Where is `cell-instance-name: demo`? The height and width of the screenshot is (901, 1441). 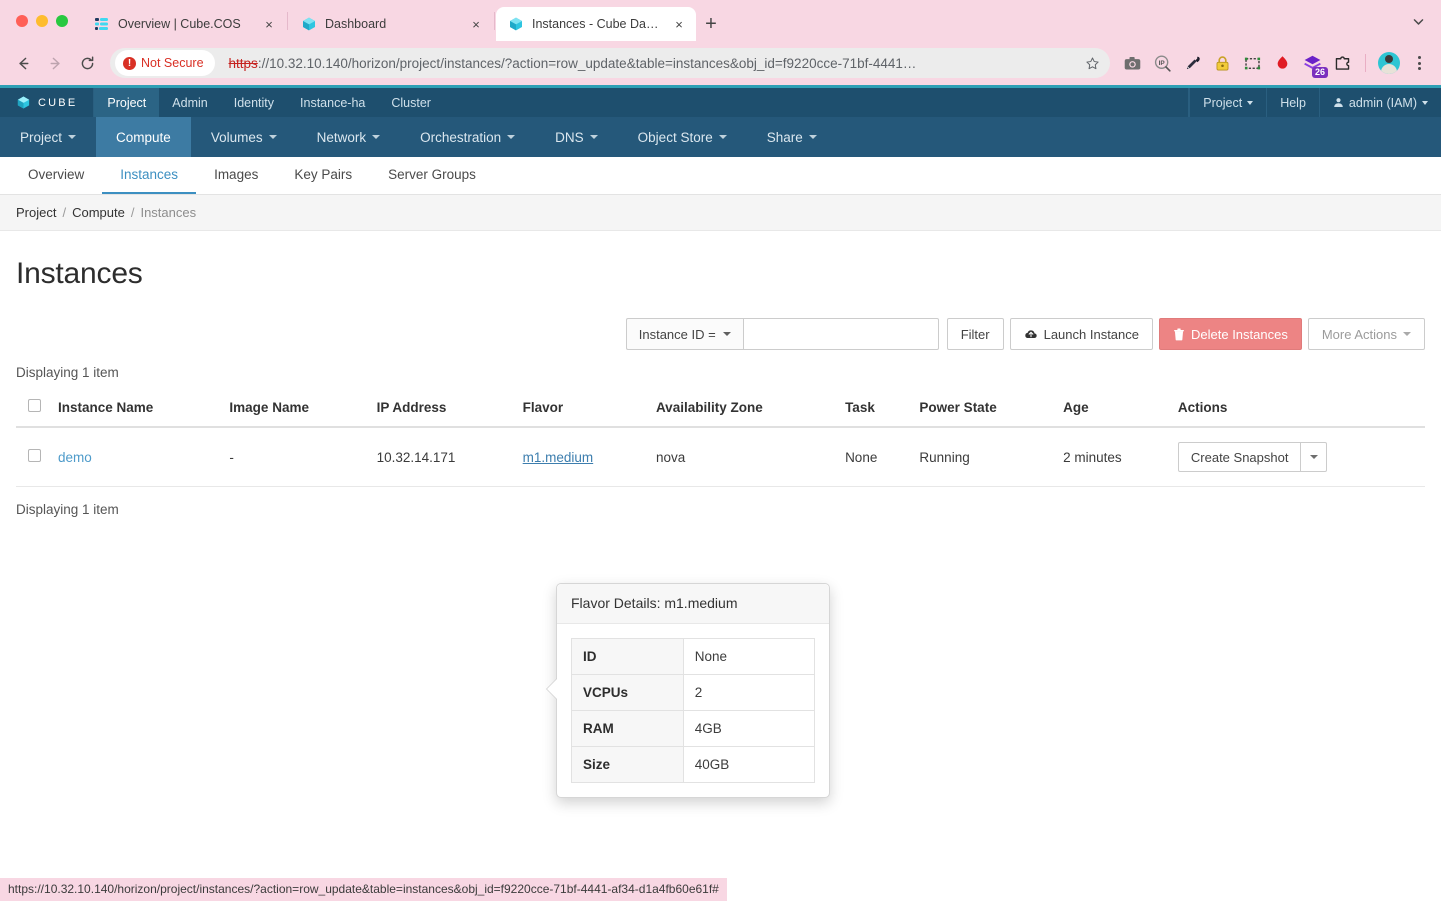 cell-instance-name: demo is located at coordinates (136, 457).